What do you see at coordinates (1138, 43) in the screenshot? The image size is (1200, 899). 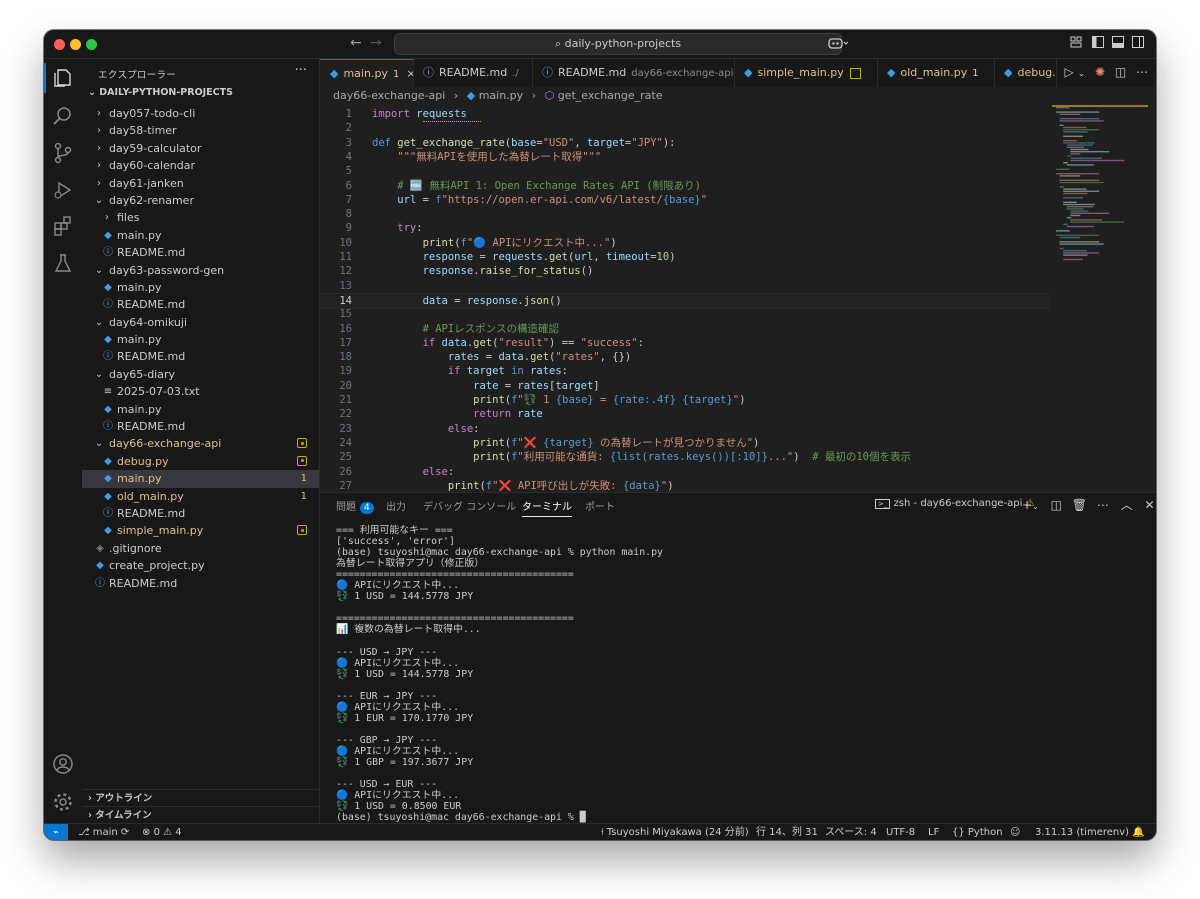 I see `toggle-secondary-sidebar-icon` at bounding box center [1138, 43].